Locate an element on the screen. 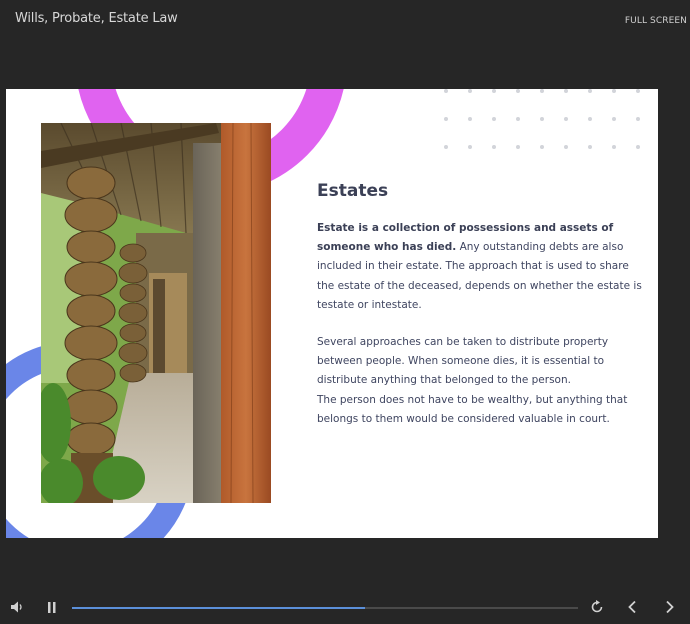 The image size is (690, 624). progress-fill is located at coordinates (219, 608).